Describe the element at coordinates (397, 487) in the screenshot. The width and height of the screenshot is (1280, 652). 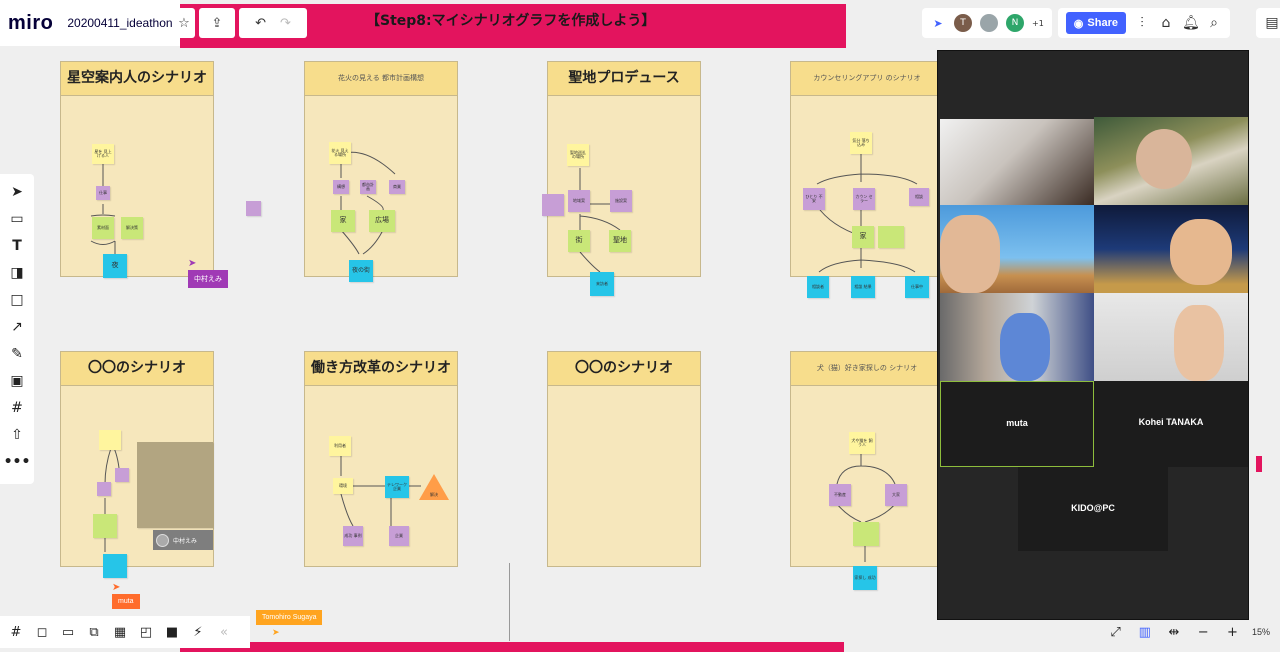
I see `sticky-note: テレワーク 企業` at that location.